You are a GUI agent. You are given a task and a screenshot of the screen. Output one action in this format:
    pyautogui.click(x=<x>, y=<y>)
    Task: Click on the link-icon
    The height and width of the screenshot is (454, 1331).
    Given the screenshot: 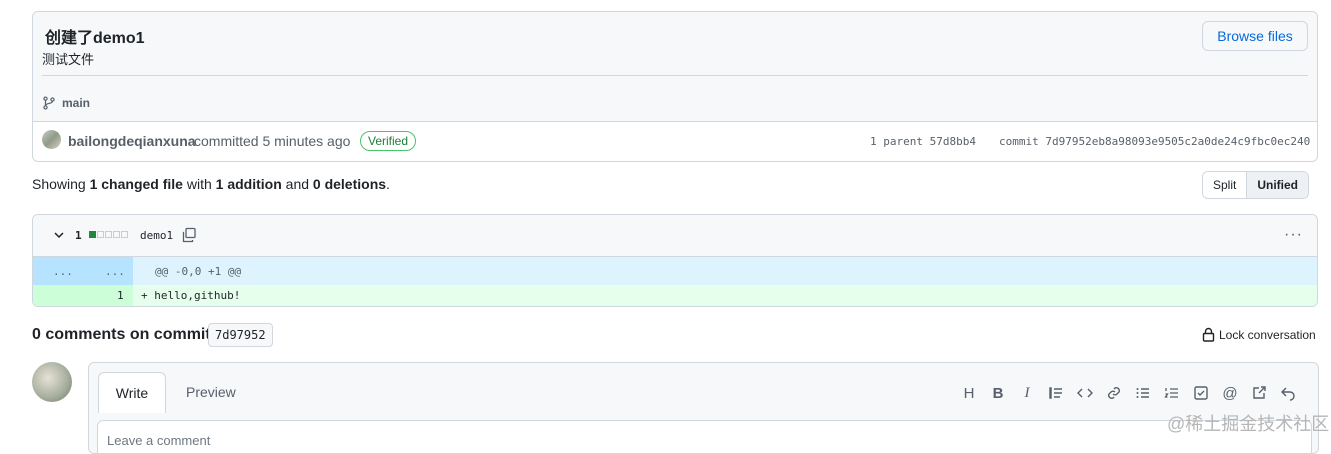 What is the action you would take?
    pyautogui.click(x=1114, y=393)
    